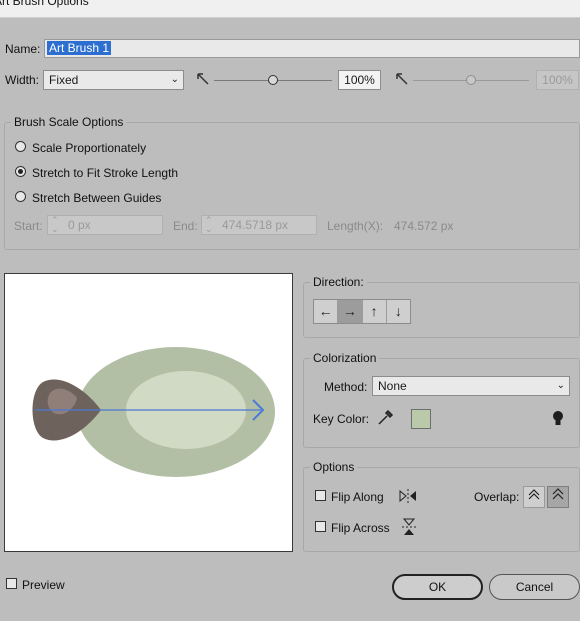  Describe the element at coordinates (534, 587) in the screenshot. I see `cancel-button: Cancel` at that location.